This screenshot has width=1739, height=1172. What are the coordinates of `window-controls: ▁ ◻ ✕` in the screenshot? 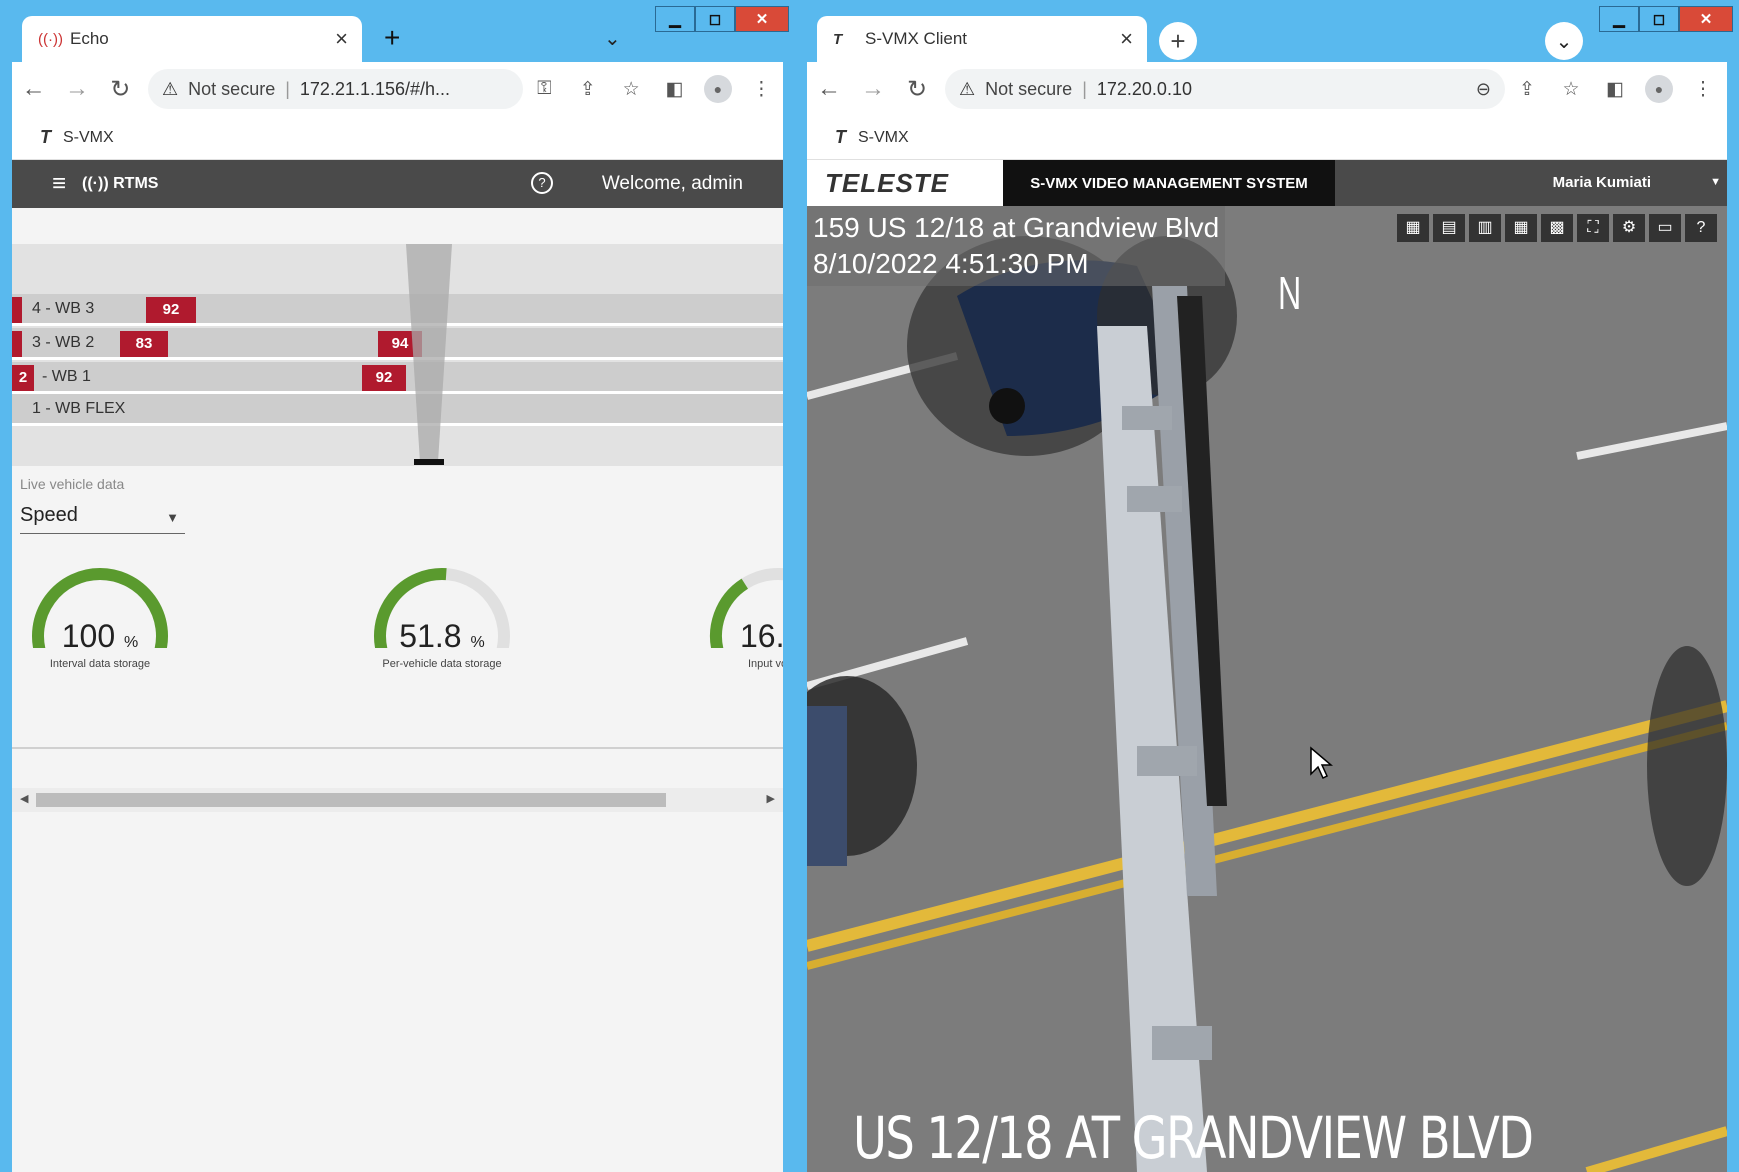 It's located at (1666, 19).